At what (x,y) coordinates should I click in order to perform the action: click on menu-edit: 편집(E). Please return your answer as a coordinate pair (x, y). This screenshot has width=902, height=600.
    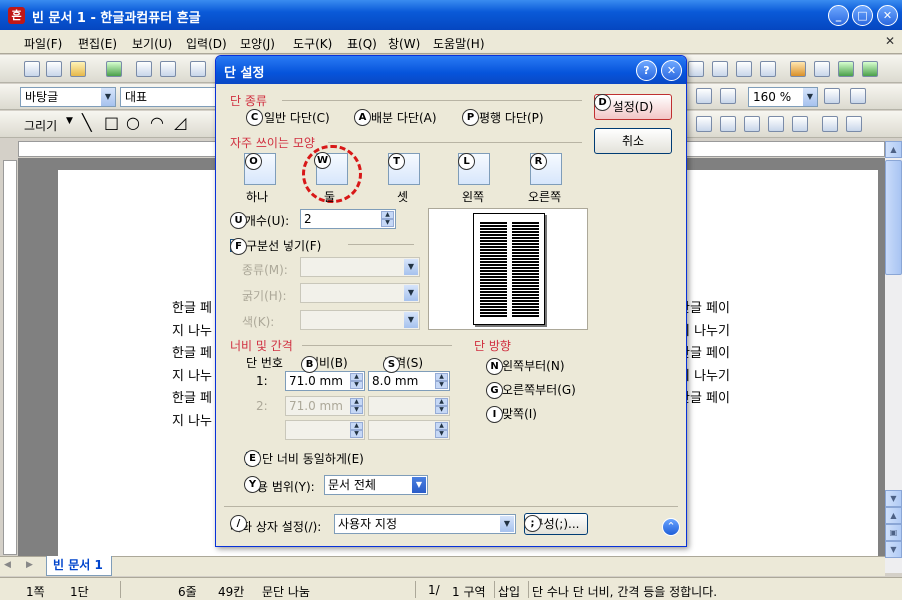
    Looking at the image, I should click on (97, 43).